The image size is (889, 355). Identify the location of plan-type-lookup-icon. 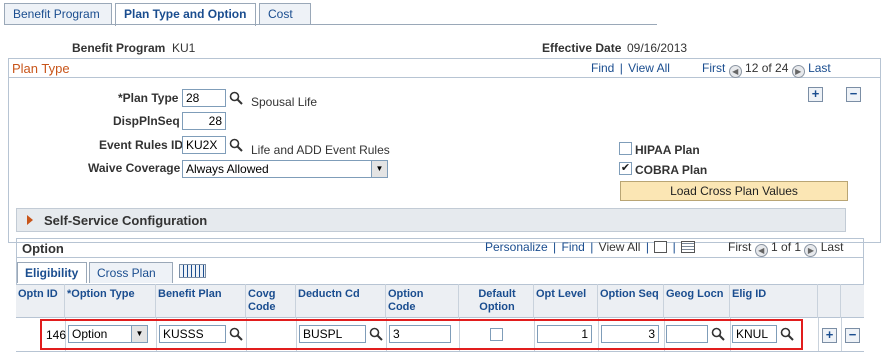
(236, 98).